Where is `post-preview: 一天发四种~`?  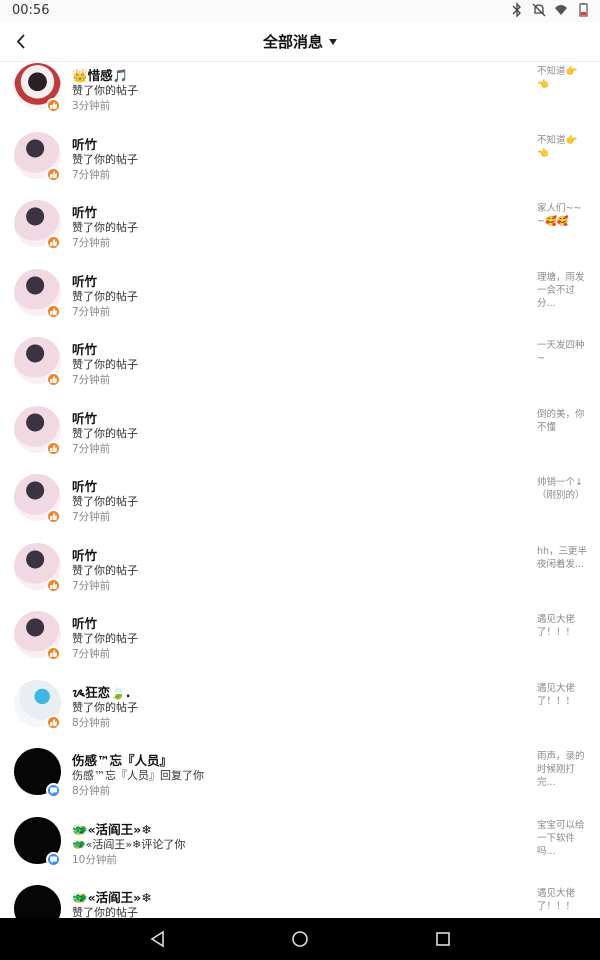
post-preview: 一天发四种~ is located at coordinates (561, 352).